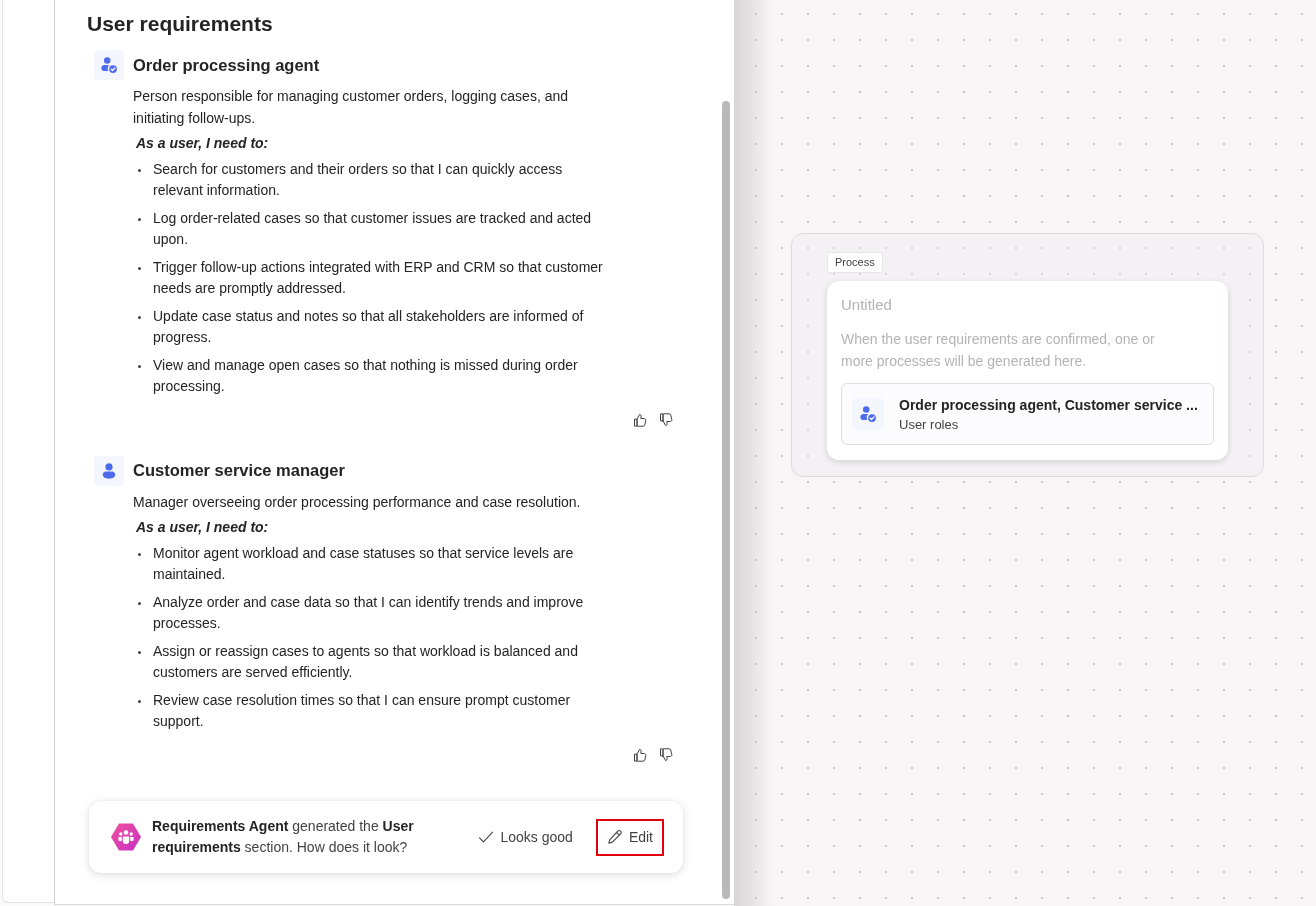  I want to click on process-description: When the user requirements are confirmed, one or more processes will be generated here., so click(998, 350).